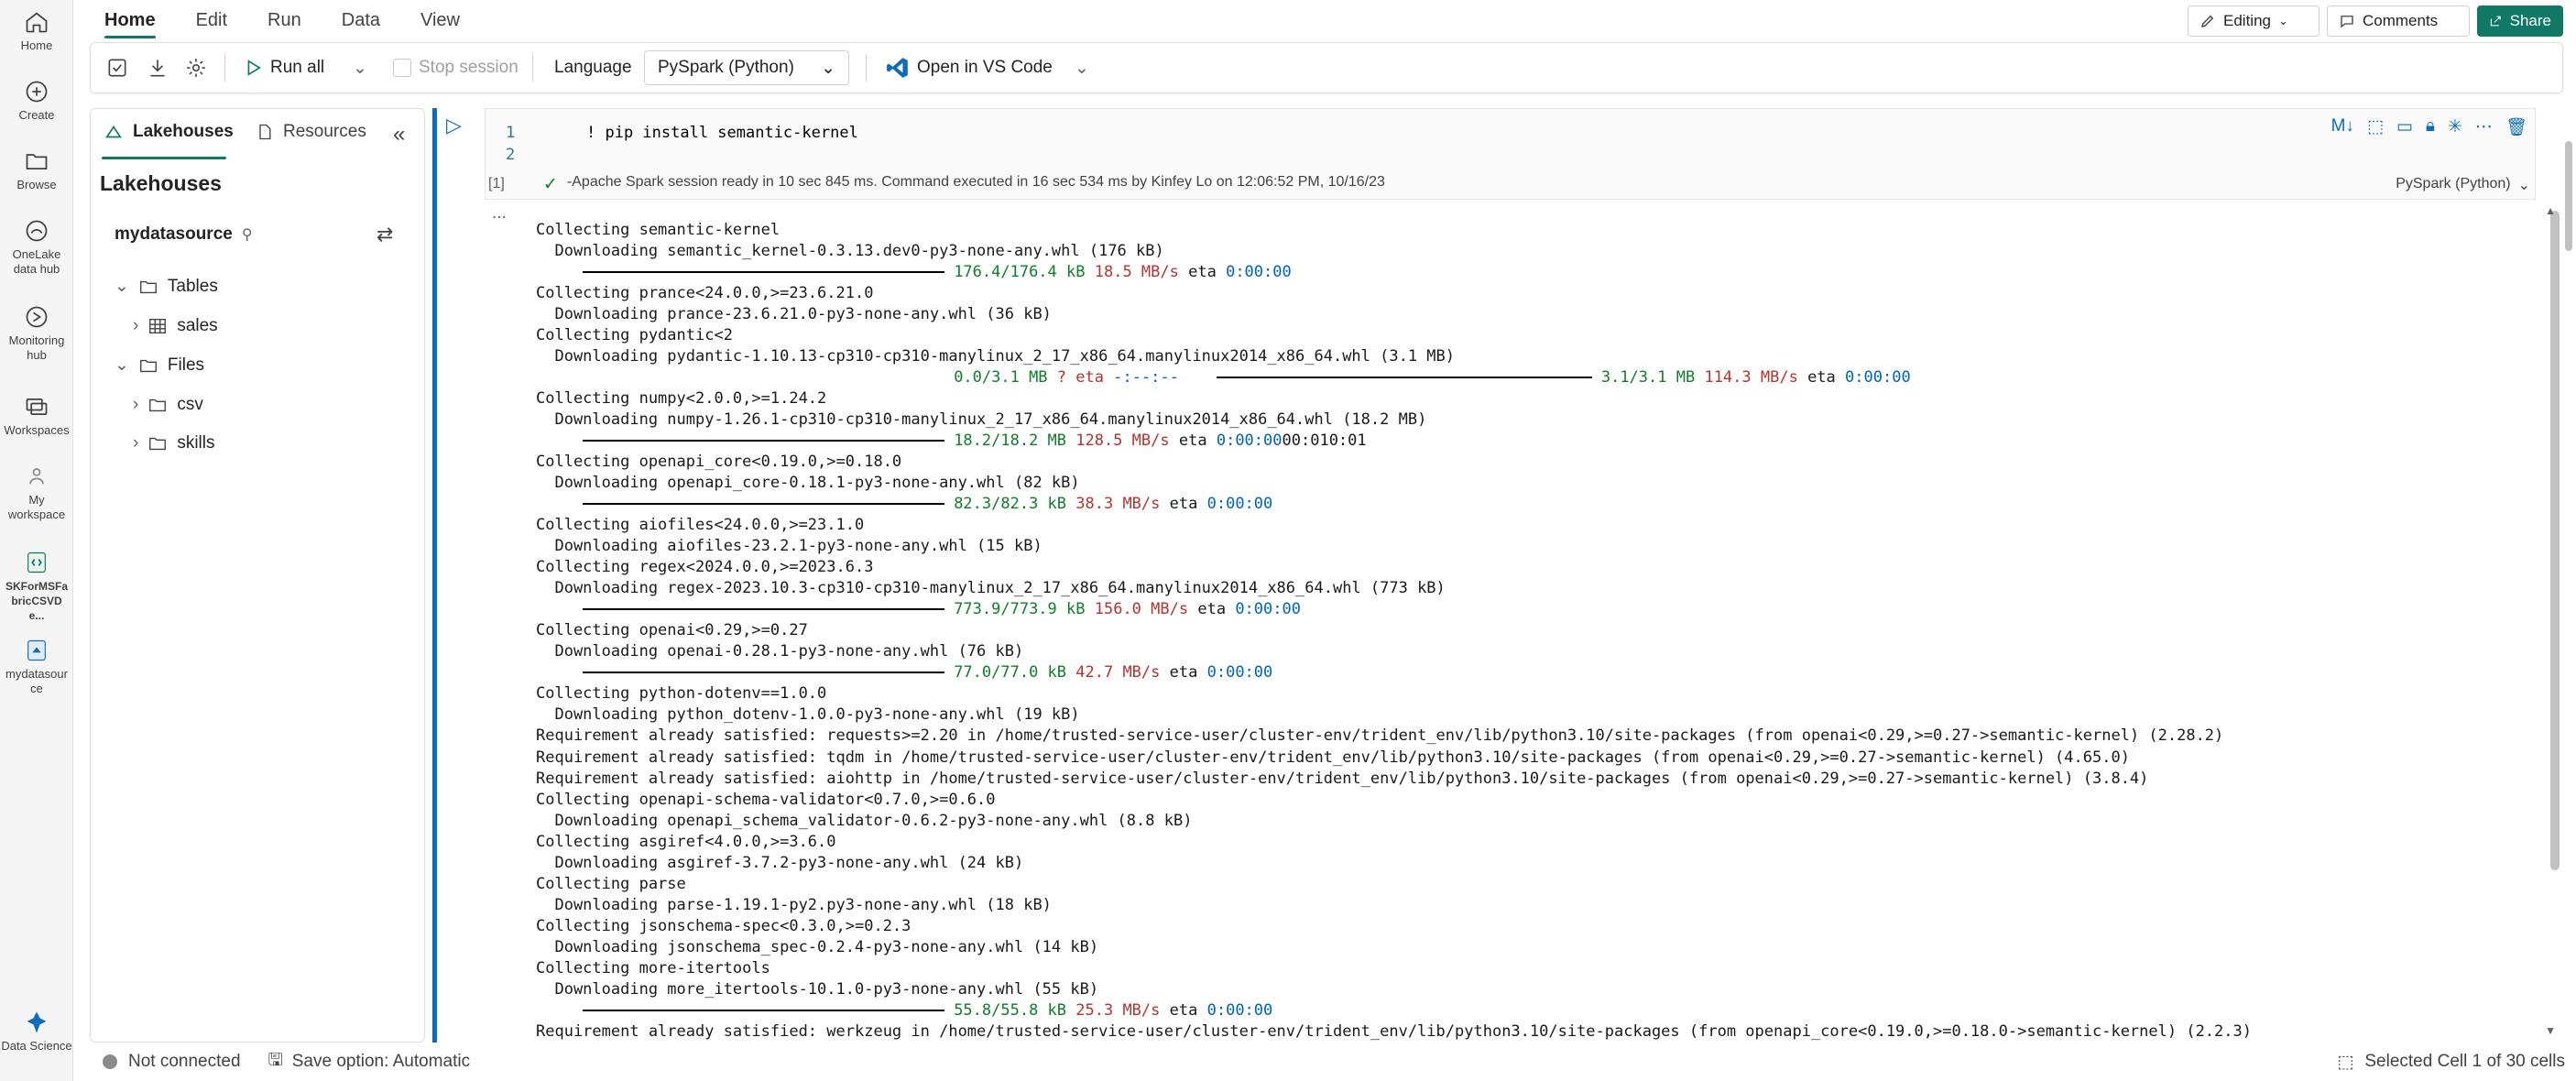 This screenshot has width=2576, height=1081. Describe the element at coordinates (2569, 196) in the screenshot. I see `page-scrollbar` at that location.